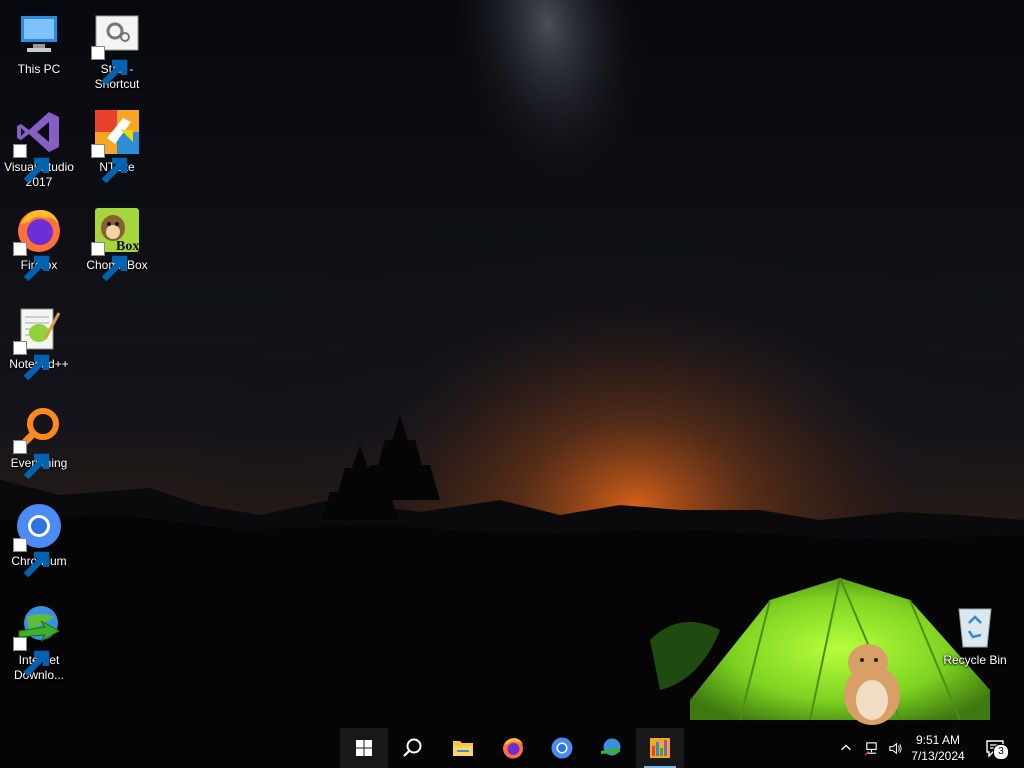  I want to click on desktop-icon-visual-studio: Visual Studio 2017, so click(39, 148).